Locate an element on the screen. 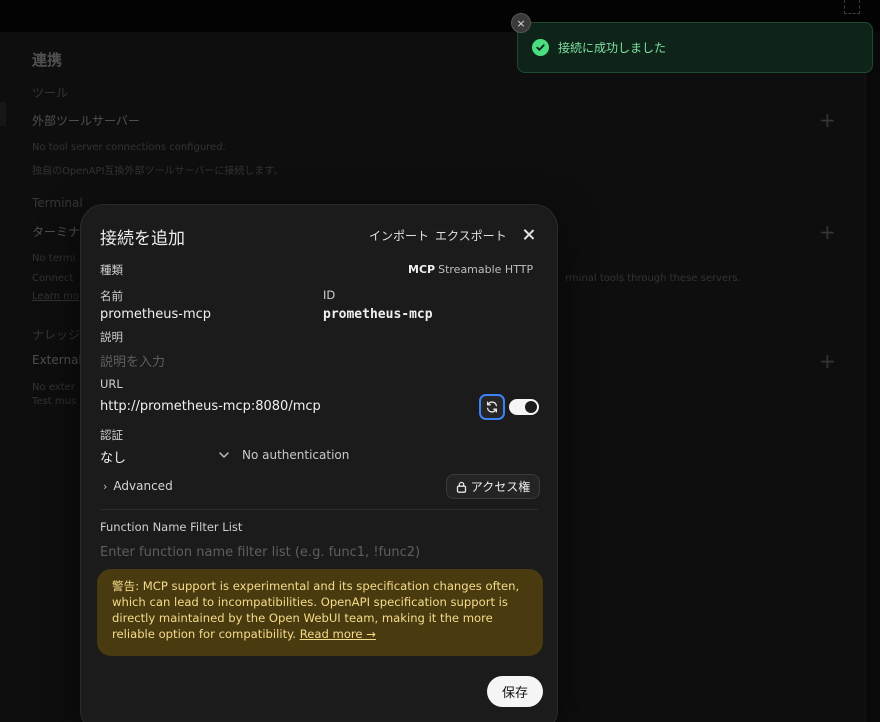 This screenshot has width=880, height=722. chevron-right-icon: › is located at coordinates (105, 486).